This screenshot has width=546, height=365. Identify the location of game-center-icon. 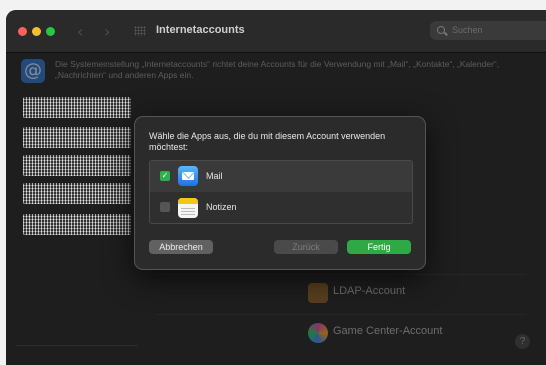
(318, 333).